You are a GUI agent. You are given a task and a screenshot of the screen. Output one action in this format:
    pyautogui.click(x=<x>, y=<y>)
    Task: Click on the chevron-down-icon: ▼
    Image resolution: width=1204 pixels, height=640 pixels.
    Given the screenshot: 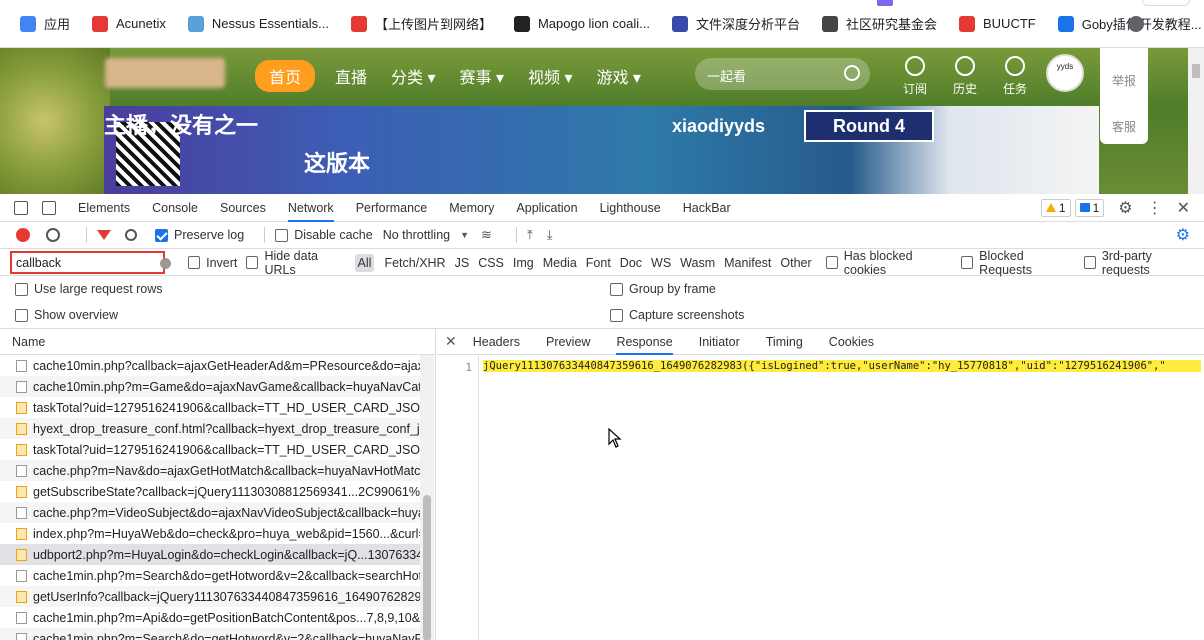 What is the action you would take?
    pyautogui.click(x=464, y=235)
    